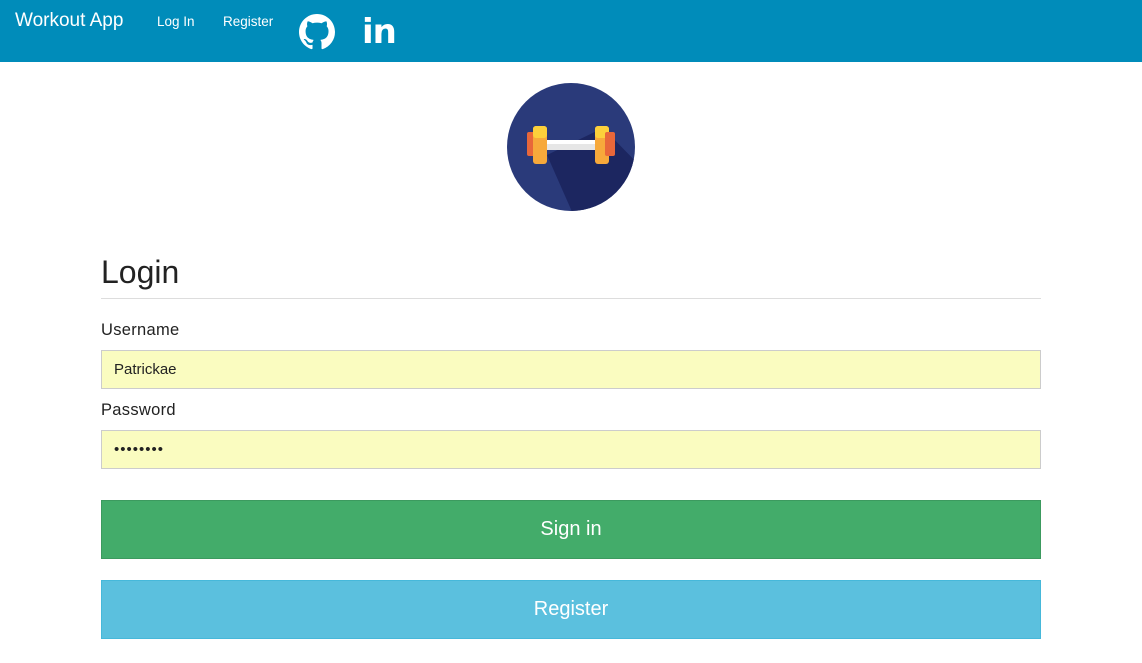  Describe the element at coordinates (379, 32) in the screenshot. I see `linkedin-icon: in` at that location.